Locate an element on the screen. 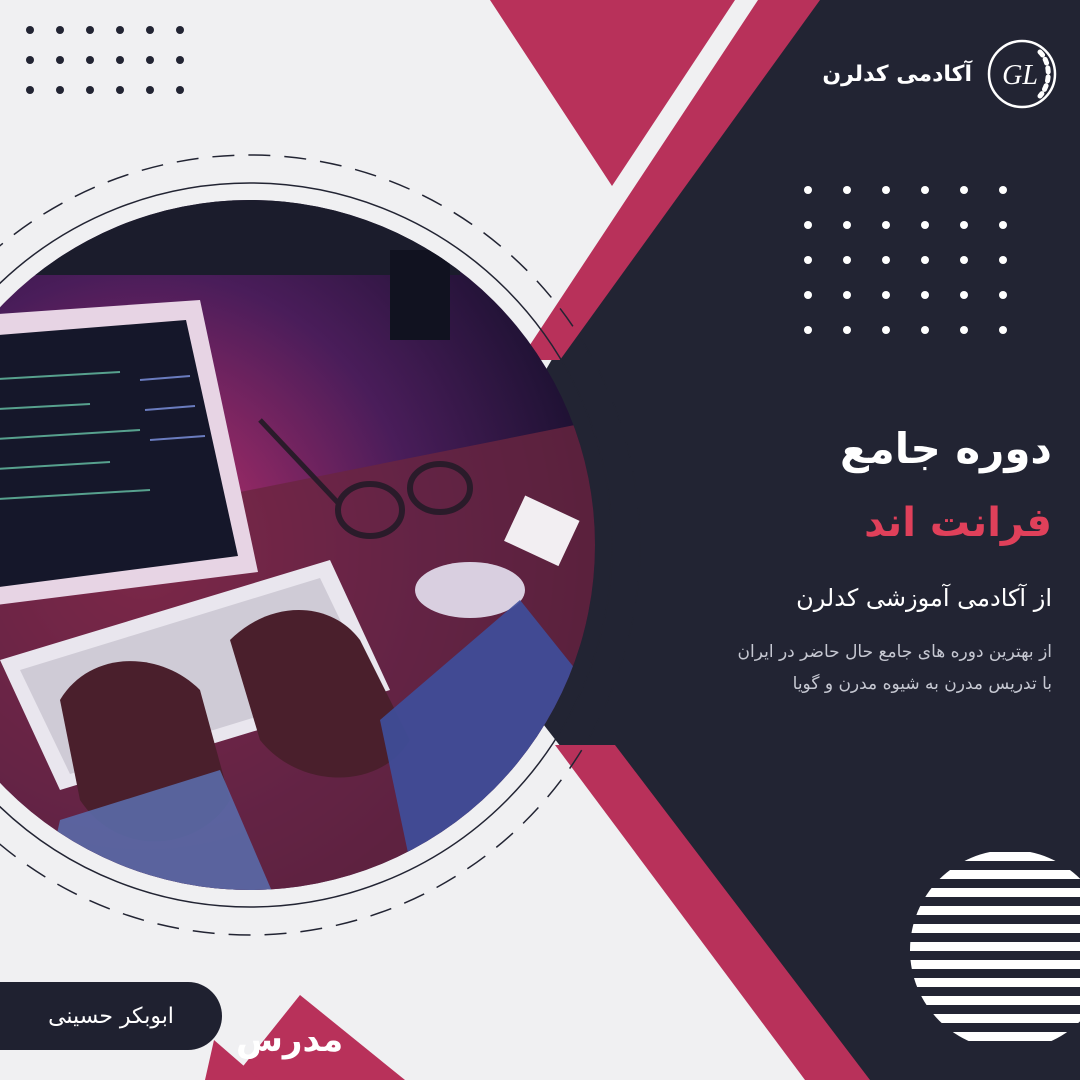 The height and width of the screenshot is (1080, 1080). brand-header: GL آکادمی کدلرن is located at coordinates (940, 74).